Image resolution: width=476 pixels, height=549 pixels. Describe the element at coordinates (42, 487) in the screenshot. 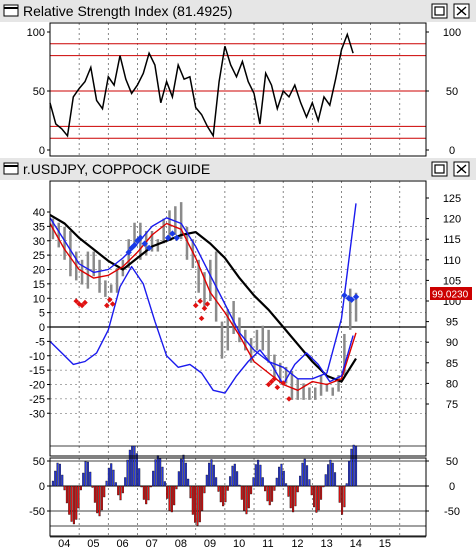

I see `hist-left-tick: 0` at that location.